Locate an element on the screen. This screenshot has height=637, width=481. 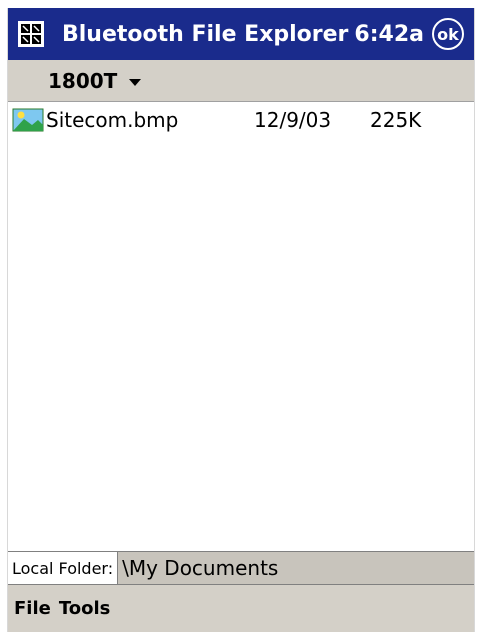
menu-file: File is located at coordinates (32, 608).